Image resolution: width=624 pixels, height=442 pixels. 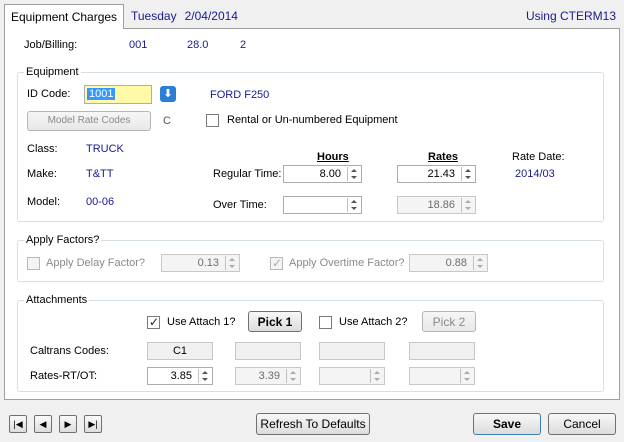 I want to click on id-code-label: ID Code:, so click(x=49, y=94).